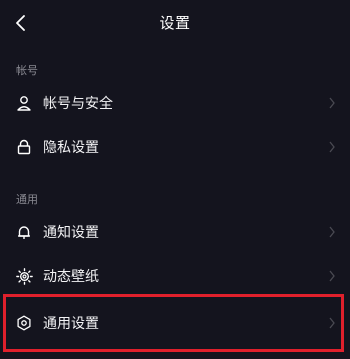 Image resolution: width=350 pixels, height=359 pixels. Describe the element at coordinates (71, 233) in the screenshot. I see `settings-item-label: 通知设置` at that location.